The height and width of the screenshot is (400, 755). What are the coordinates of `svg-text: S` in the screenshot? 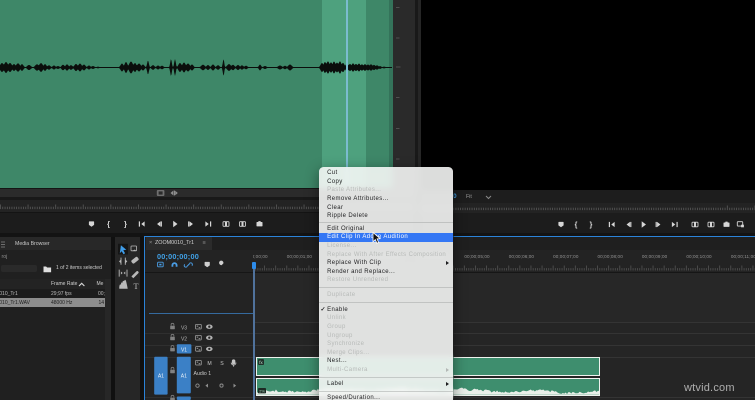 It's located at (222, 364).